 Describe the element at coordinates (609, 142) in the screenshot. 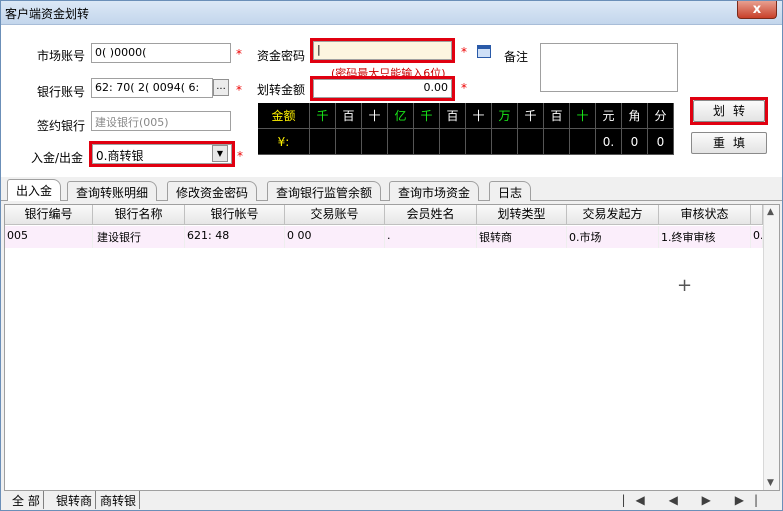

I see `digit-cell: 0.` at that location.